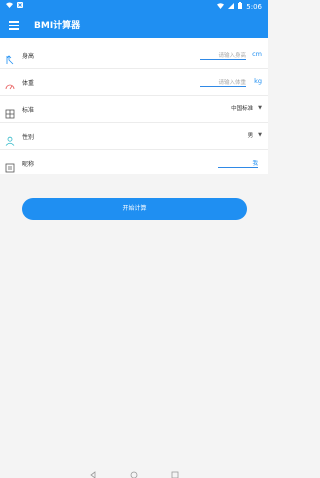 Image resolution: width=320 pixels, height=478 pixels. I want to click on gender-label: 性别, so click(28, 137).